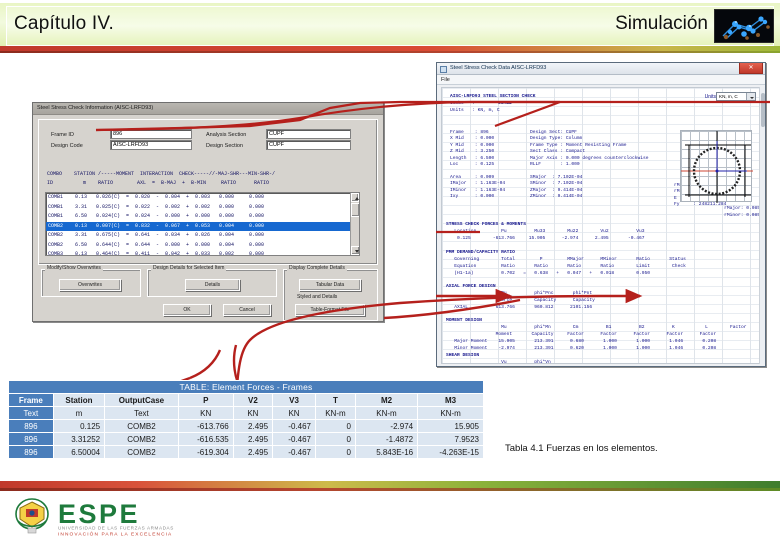 Image resolution: width=780 pixels, height=540 pixels. Describe the element at coordinates (205, 400) in the screenshot. I see `table-column-header: P` at that location.